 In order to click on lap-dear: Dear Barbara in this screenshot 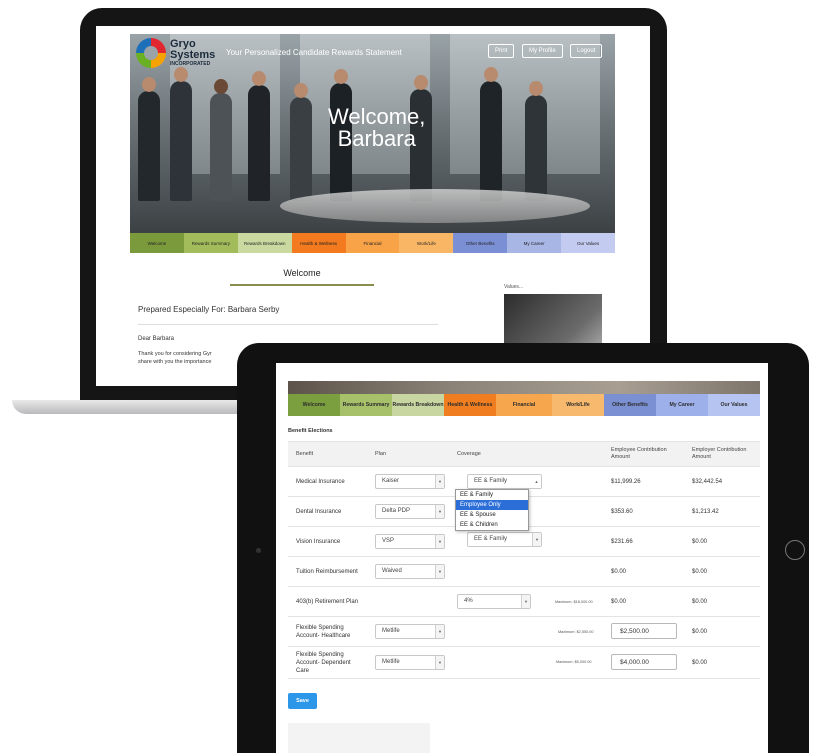, I will do `click(156, 339)`.